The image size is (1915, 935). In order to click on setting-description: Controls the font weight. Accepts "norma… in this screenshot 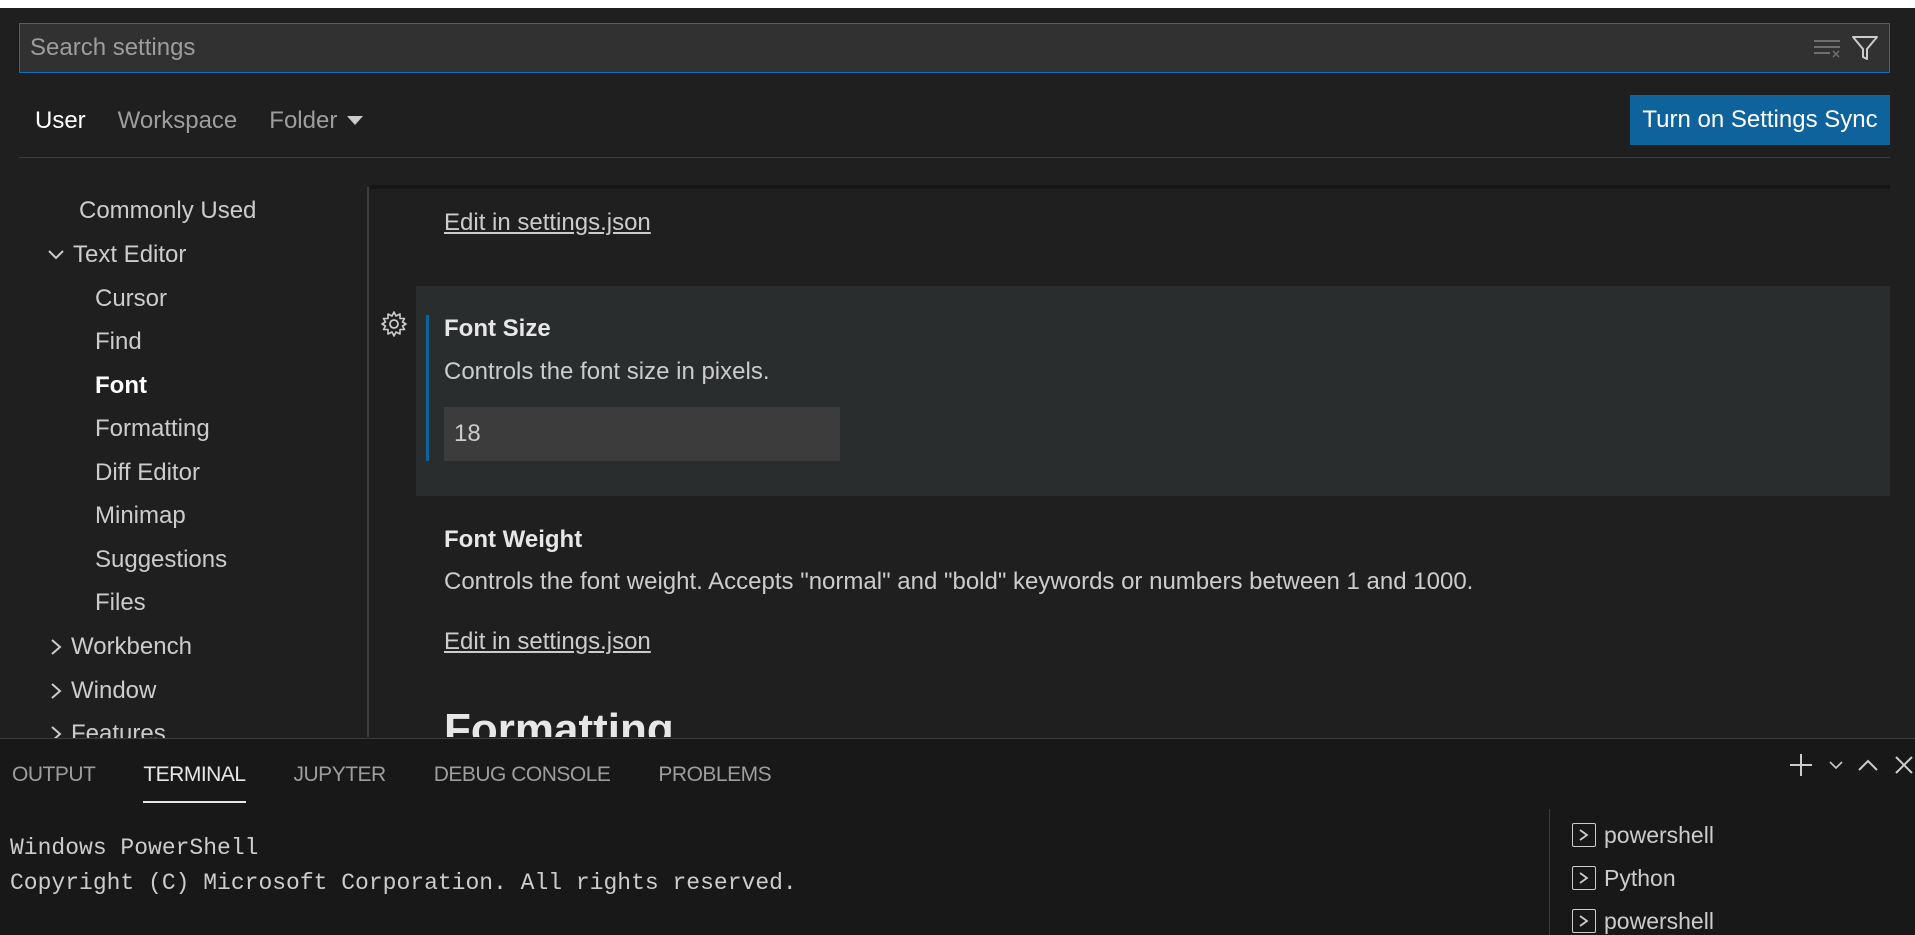, I will do `click(959, 581)`.